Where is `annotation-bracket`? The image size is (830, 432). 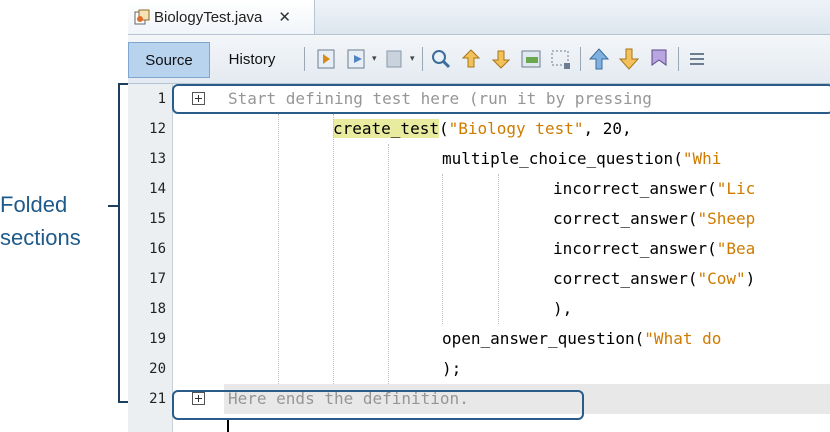
annotation-bracket is located at coordinates (119, 243).